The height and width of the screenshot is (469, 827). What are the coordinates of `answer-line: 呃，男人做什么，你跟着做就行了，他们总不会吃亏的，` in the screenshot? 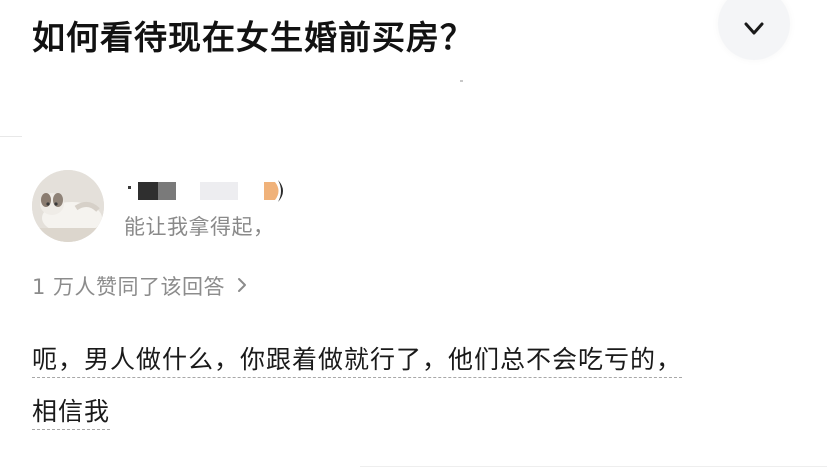 It's located at (357, 360).